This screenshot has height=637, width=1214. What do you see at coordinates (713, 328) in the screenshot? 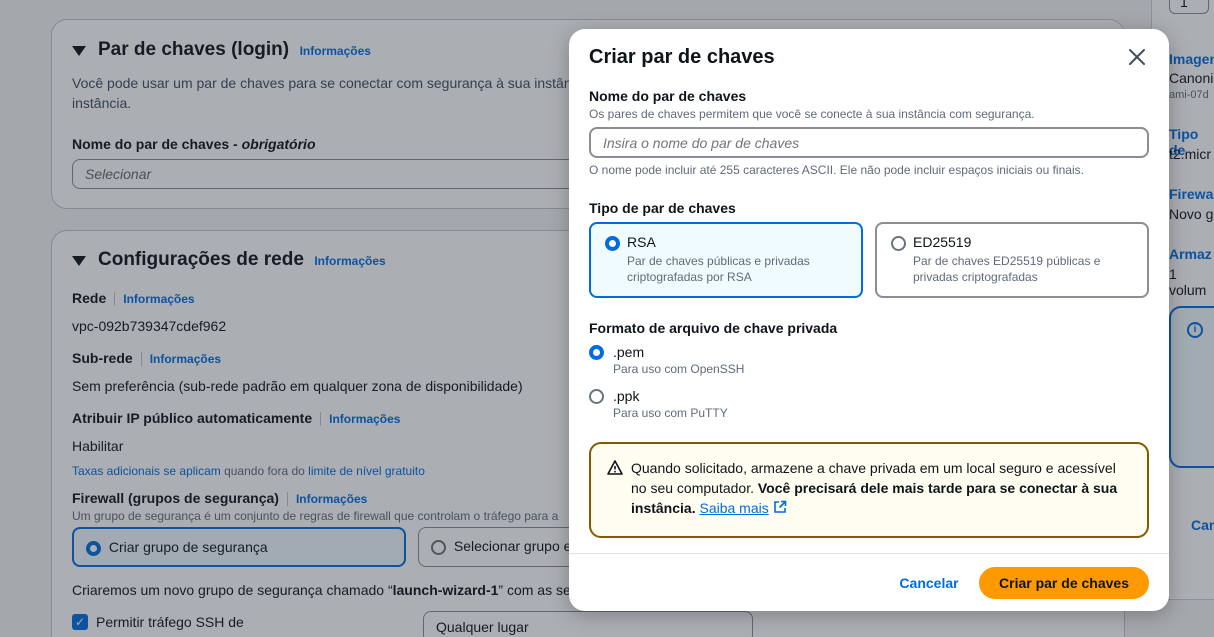
I see `format-label: Formato de arquivo de chave privada` at bounding box center [713, 328].